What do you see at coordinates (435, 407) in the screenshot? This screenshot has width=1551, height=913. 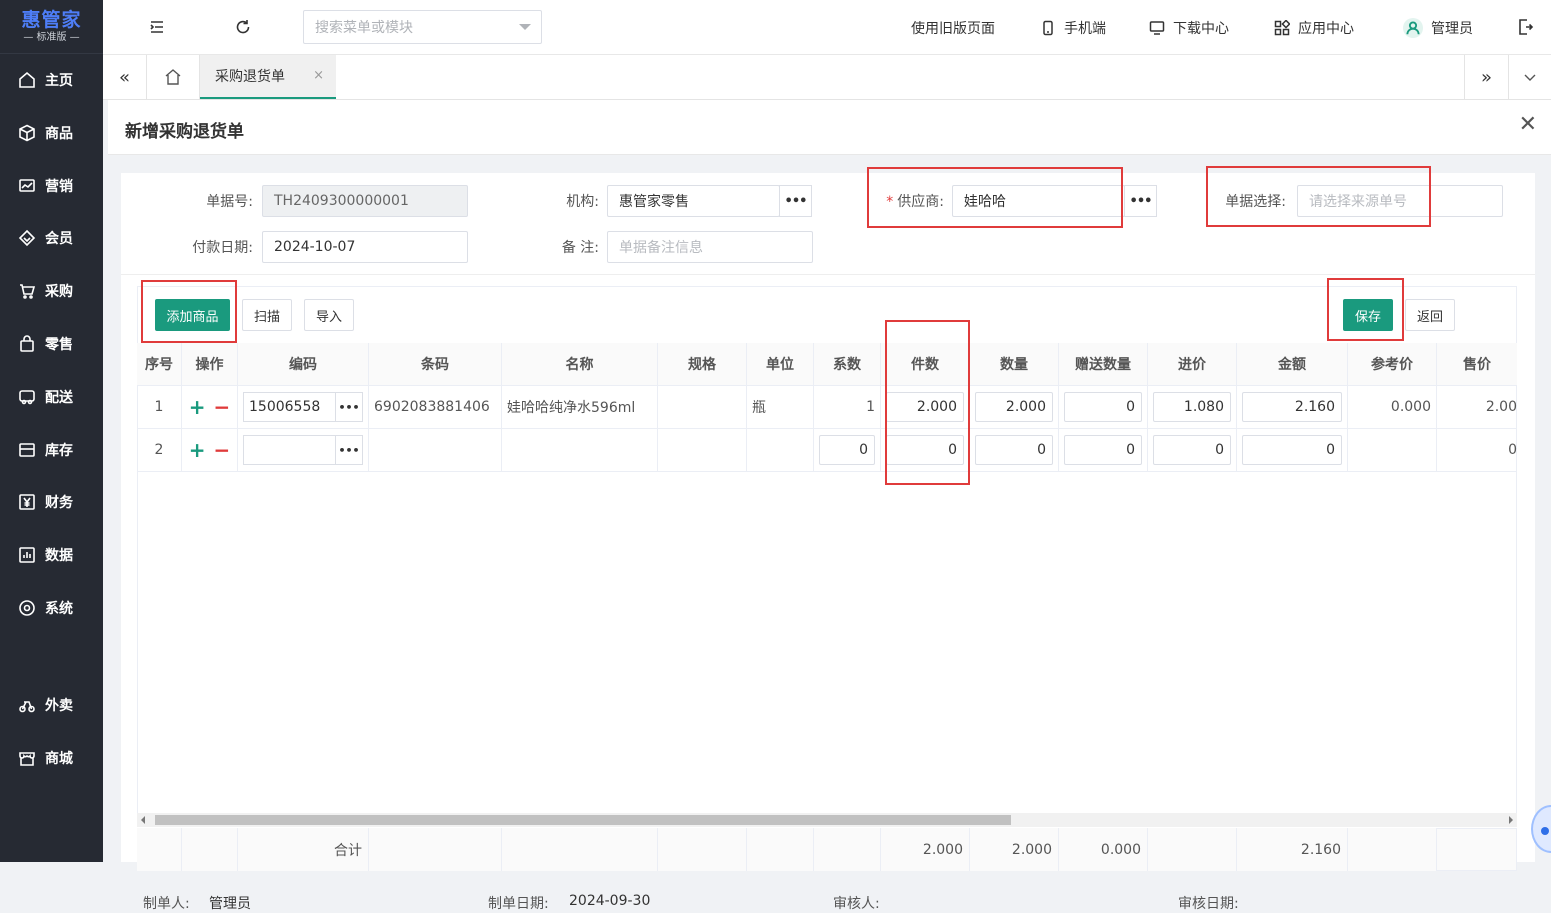 I see `barcode-cell: 6902083881406` at bounding box center [435, 407].